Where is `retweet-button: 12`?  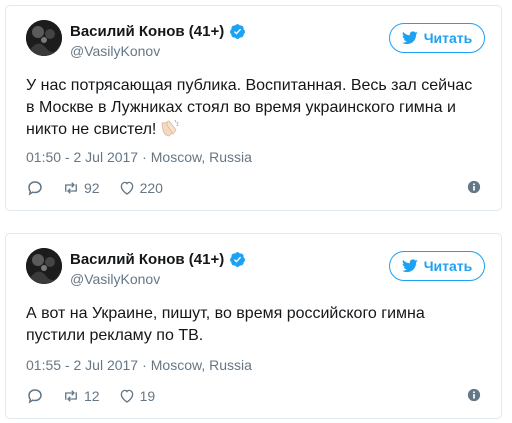
retweet-button: 12 is located at coordinates (81, 396).